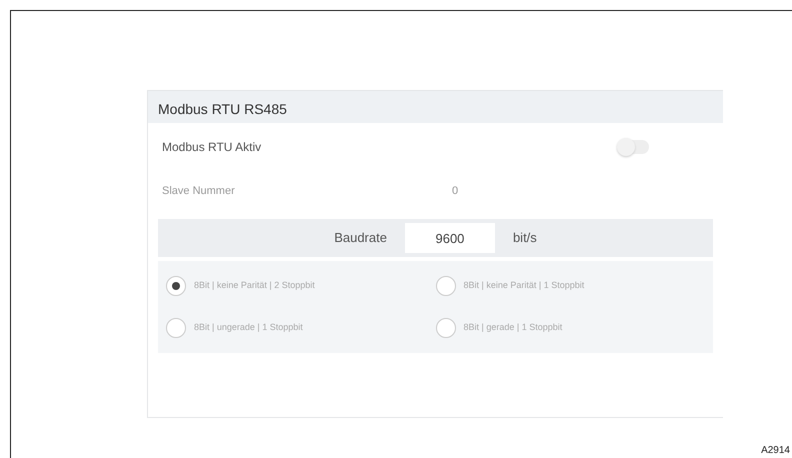 The height and width of the screenshot is (458, 792). I want to click on option-label: 8Bit | ungerade | 1 Stoppbit, so click(248, 327).